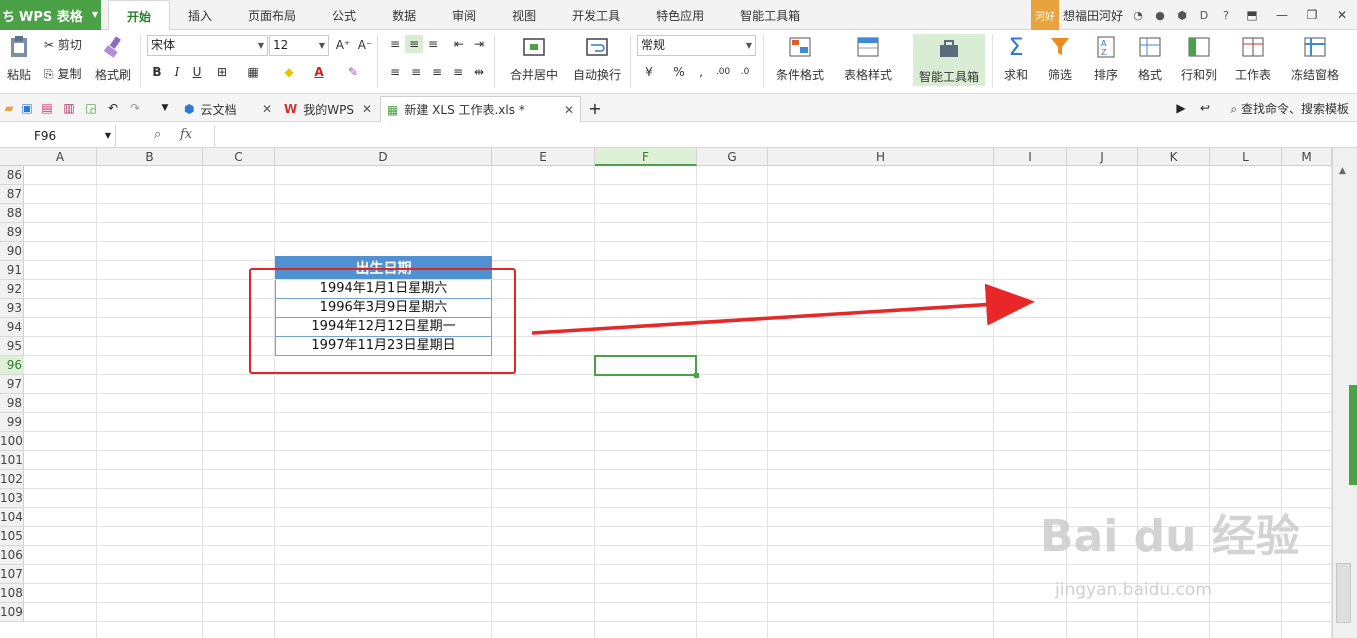 This screenshot has height=638, width=1357. Describe the element at coordinates (177, 72) in the screenshot. I see `italic-button: I` at that location.